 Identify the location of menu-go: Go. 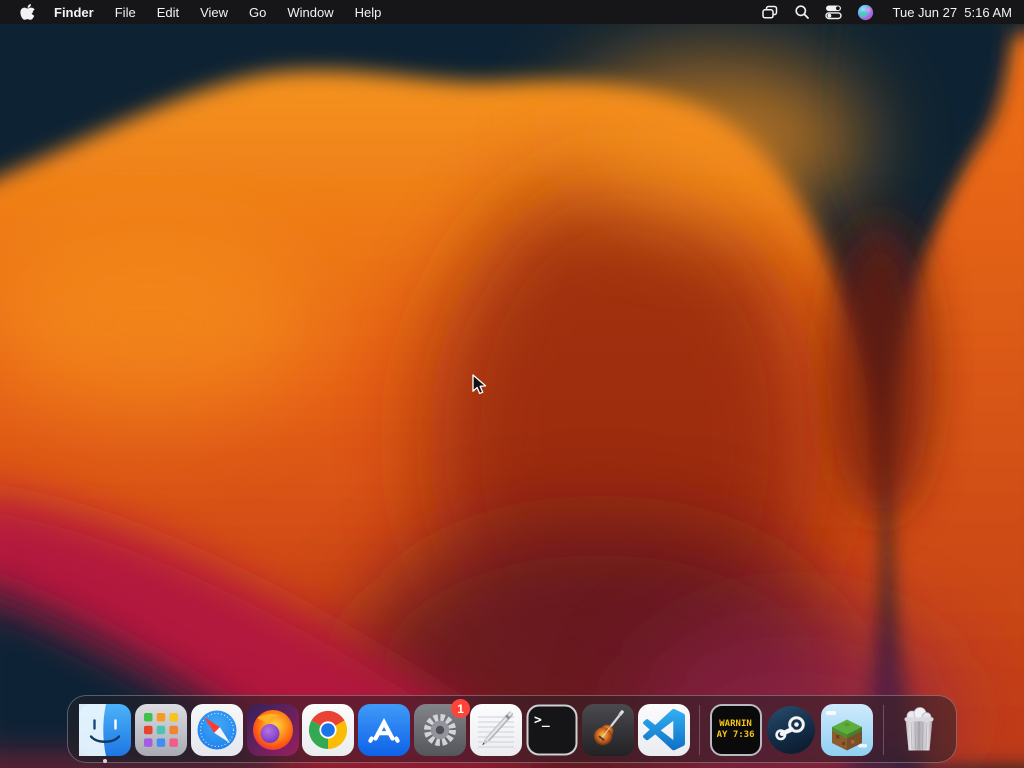
(257, 12).